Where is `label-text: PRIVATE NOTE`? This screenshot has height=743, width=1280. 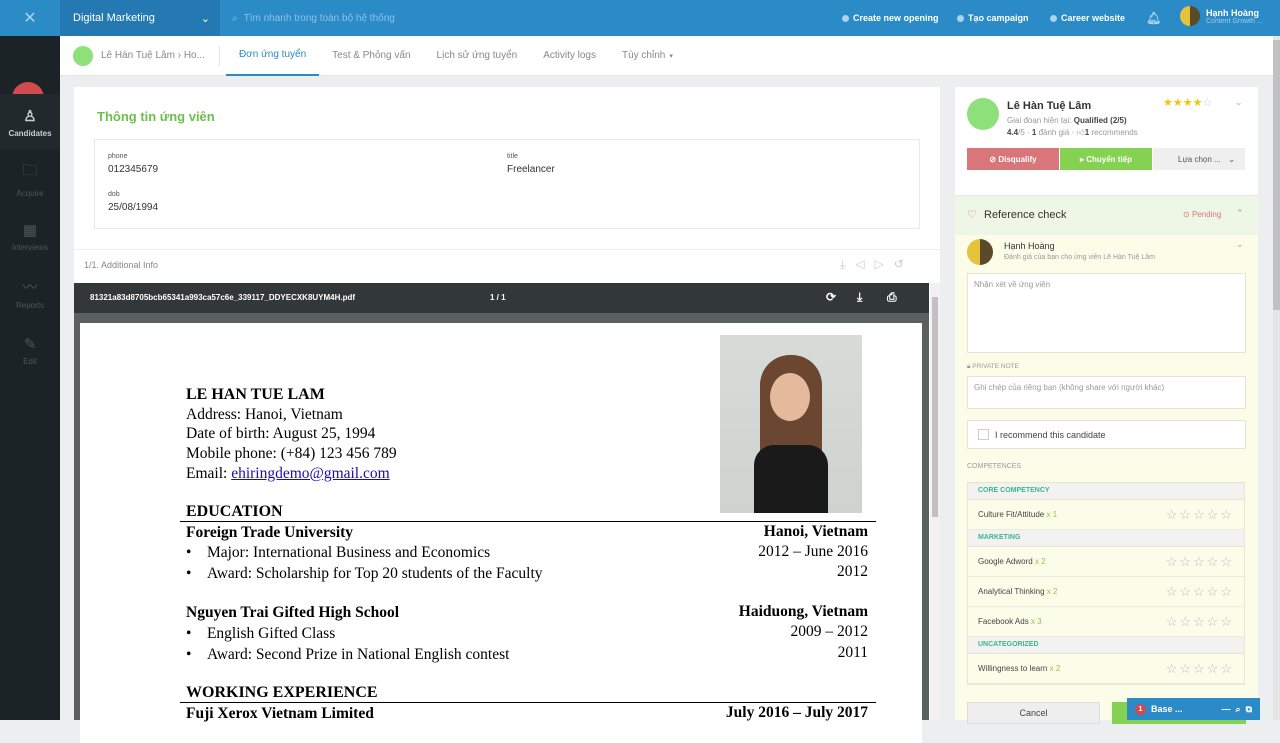
label-text: PRIVATE NOTE is located at coordinates (995, 366).